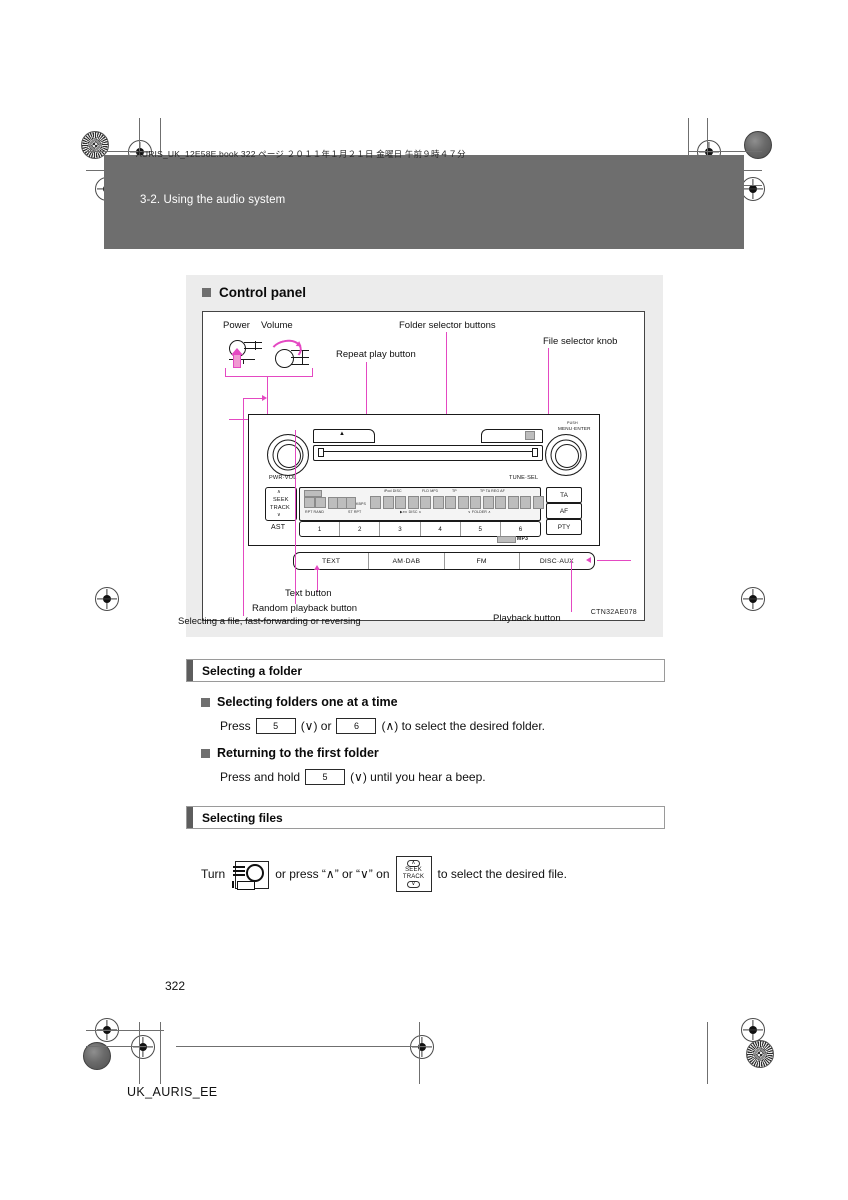  I want to click on pwr-vol-label: PWR·VOL, so click(283, 478).